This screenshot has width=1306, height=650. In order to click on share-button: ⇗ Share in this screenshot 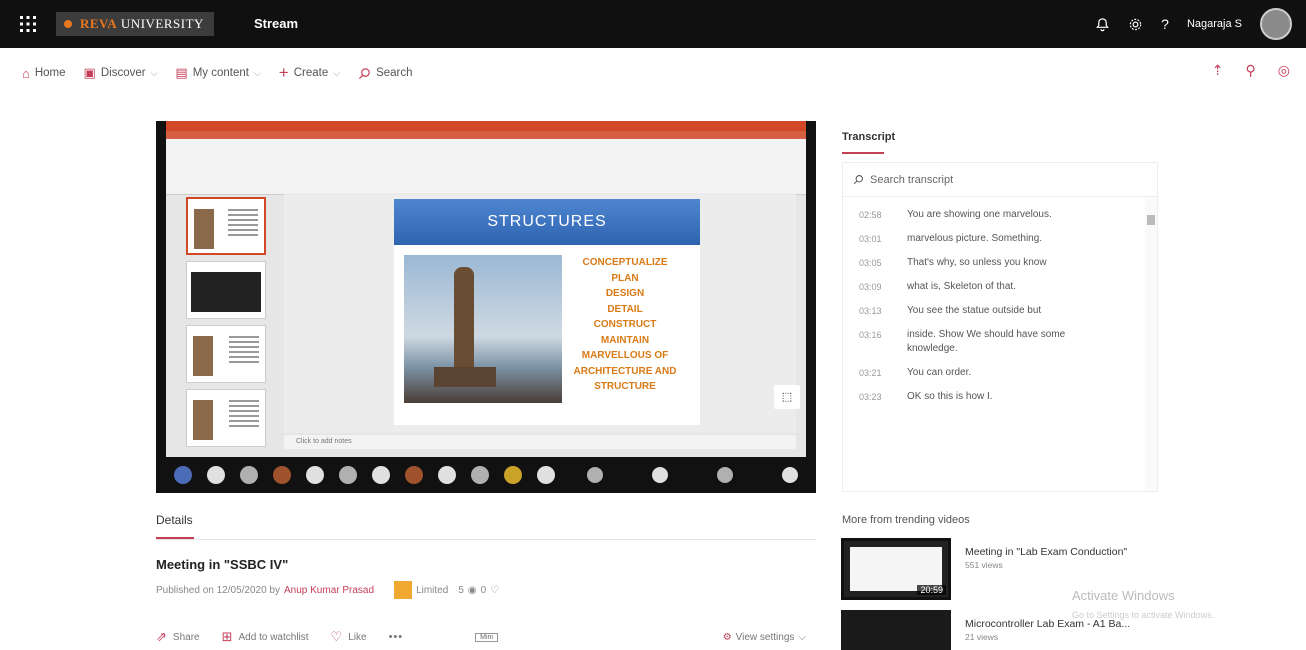, I will do `click(178, 637)`.